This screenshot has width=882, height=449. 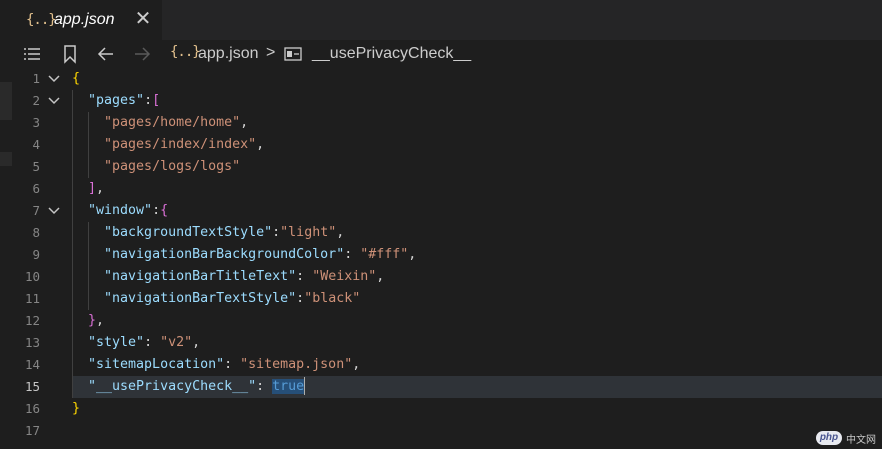 I want to click on code-line: 11 "navigationBarTextStyle":"black", so click(x=441, y=299).